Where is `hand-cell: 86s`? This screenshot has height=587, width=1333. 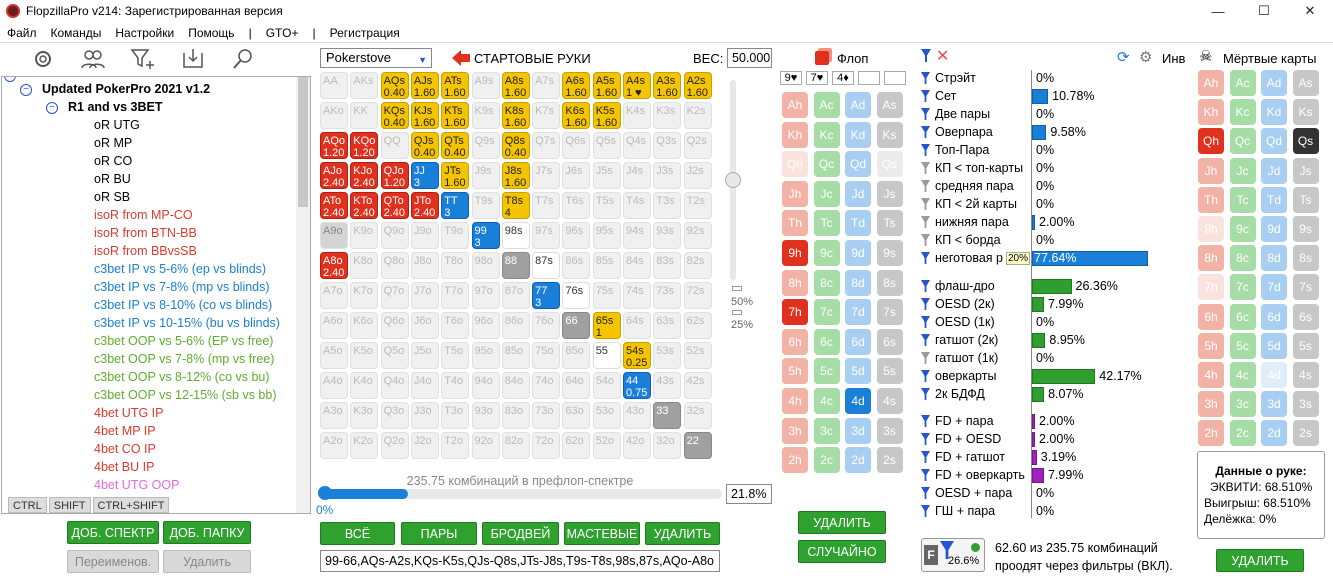
hand-cell: 86s is located at coordinates (576, 265).